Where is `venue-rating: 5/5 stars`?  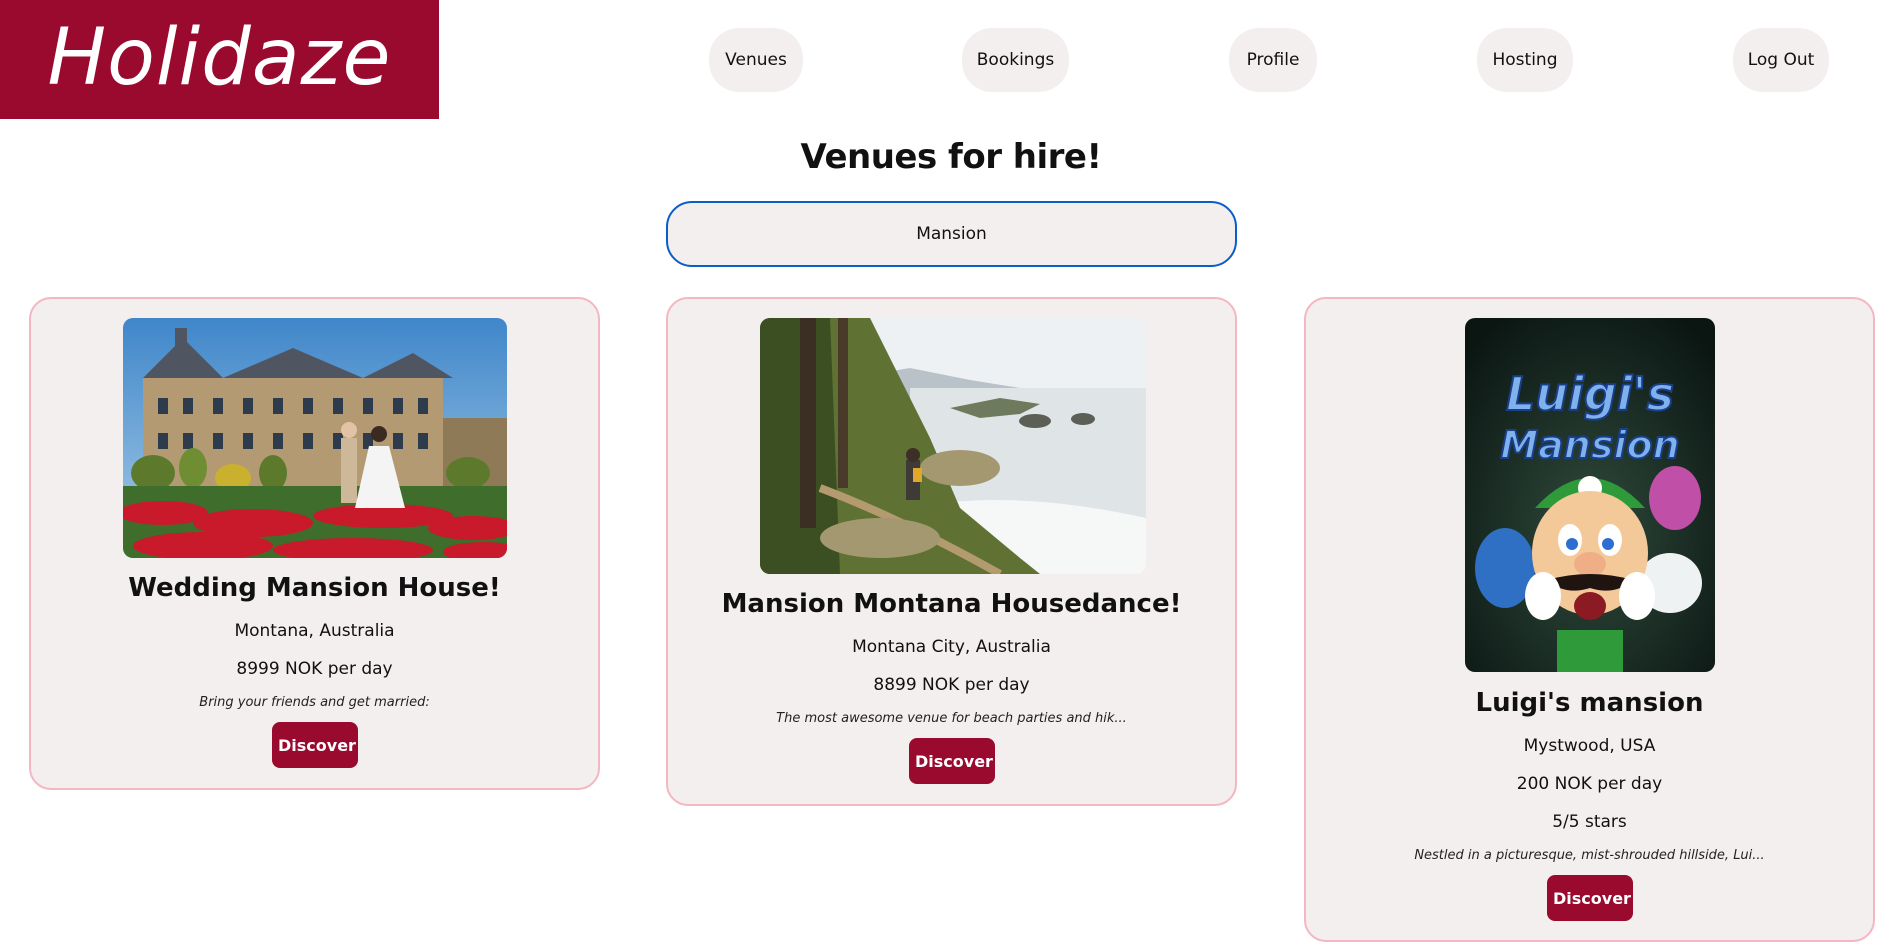
venue-rating: 5/5 stars is located at coordinates (1589, 822).